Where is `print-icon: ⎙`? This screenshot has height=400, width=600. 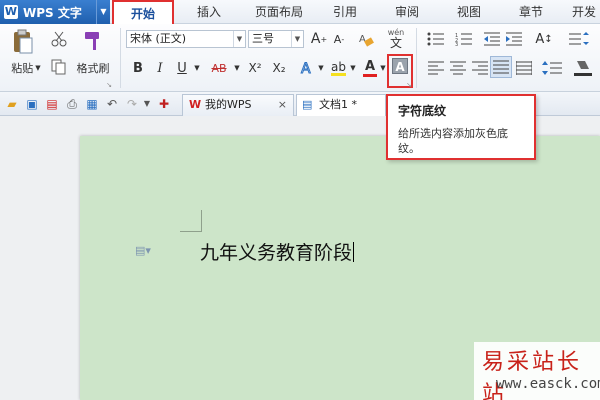 print-icon: ⎙ is located at coordinates (72, 104).